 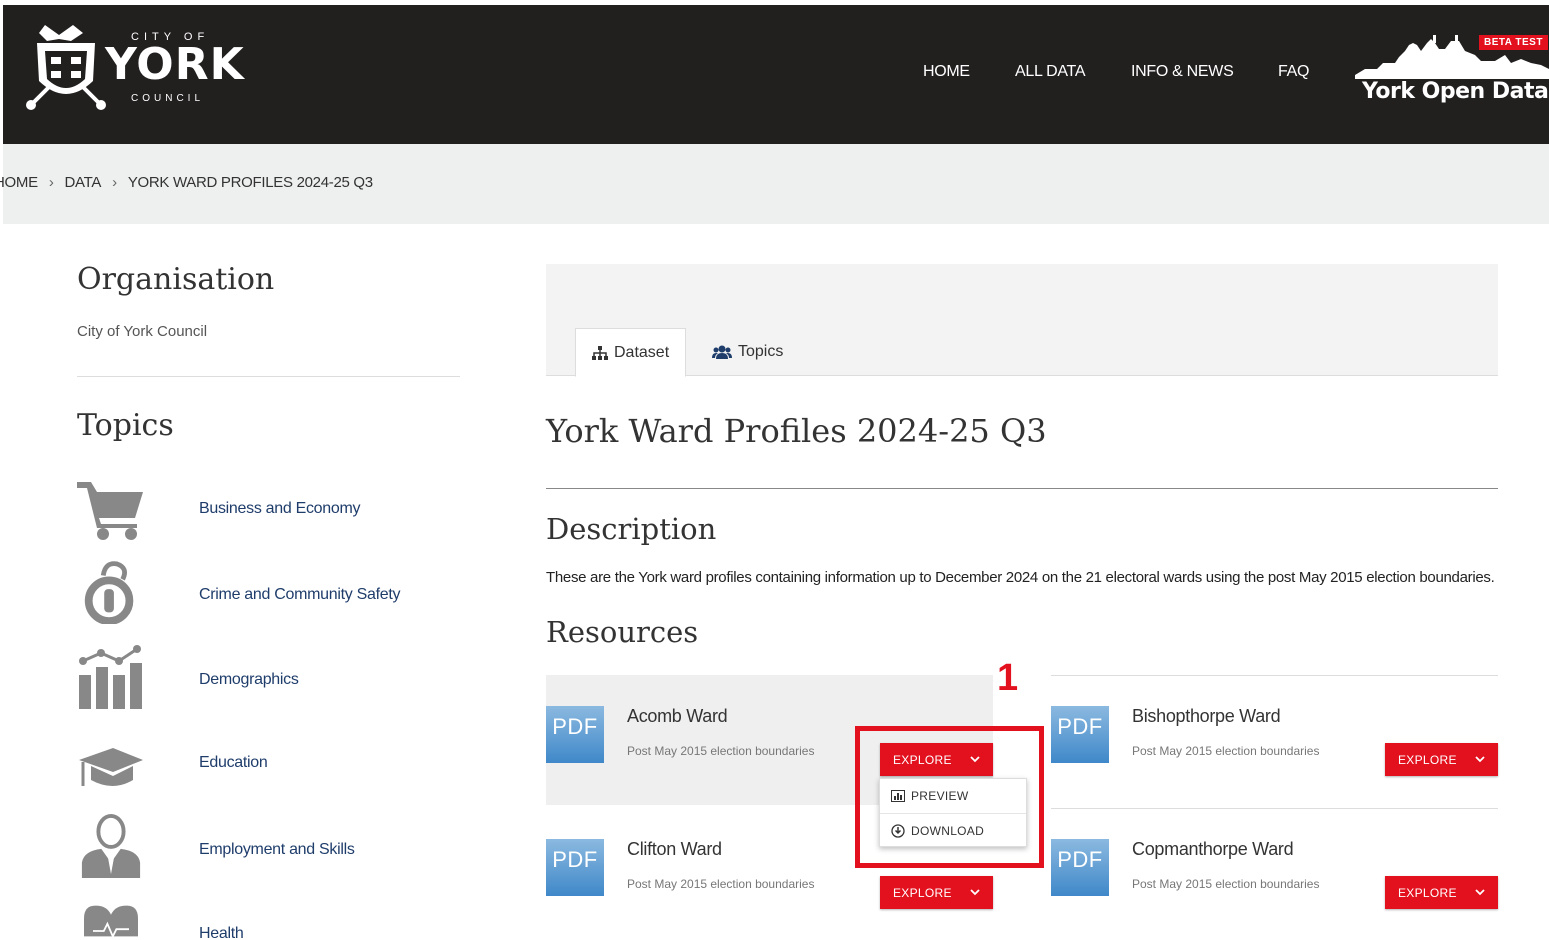 I want to click on topic-health: Health, so click(x=268, y=922).